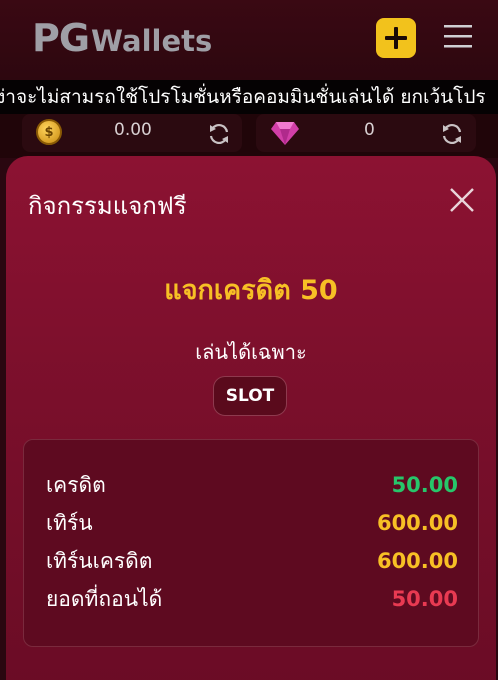  What do you see at coordinates (152, 41) in the screenshot?
I see `logo-wallets-text: Wallets` at bounding box center [152, 41].